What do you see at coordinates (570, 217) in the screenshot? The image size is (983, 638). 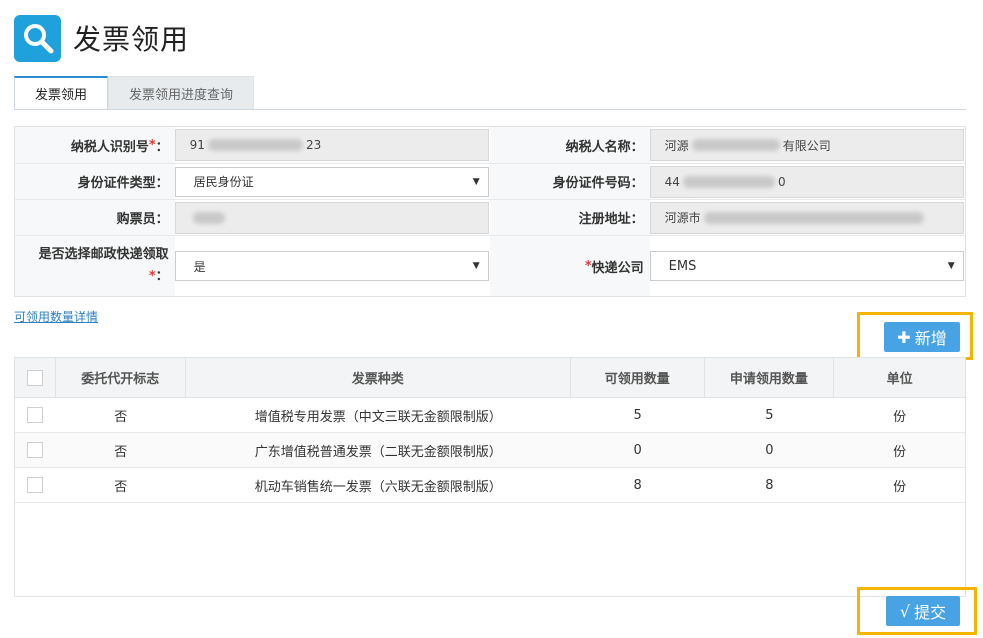 I see `address-label: 注册地址：` at bounding box center [570, 217].